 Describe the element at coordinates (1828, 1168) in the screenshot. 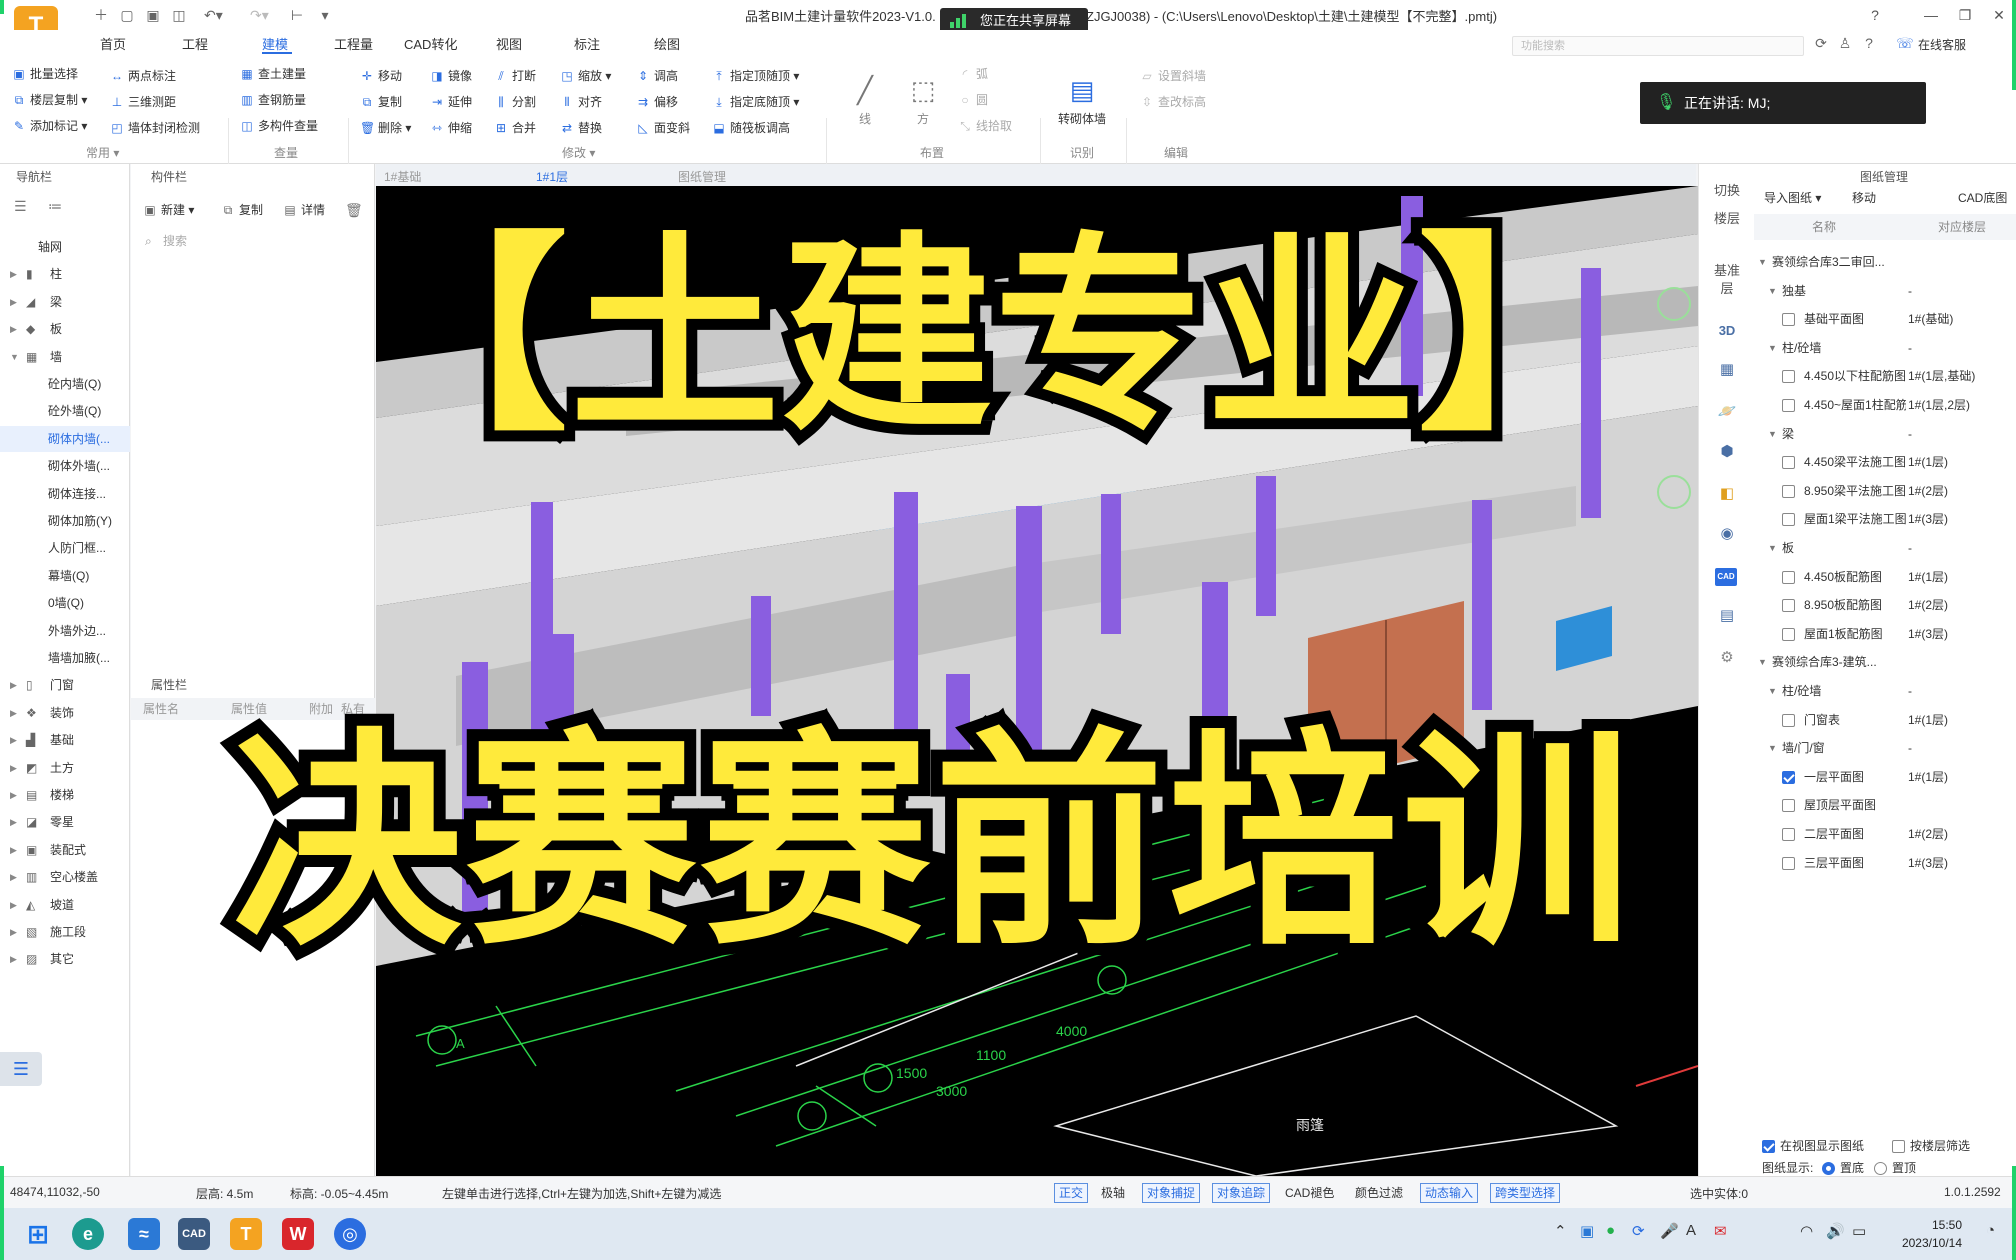

I see `bottom-radio` at that location.